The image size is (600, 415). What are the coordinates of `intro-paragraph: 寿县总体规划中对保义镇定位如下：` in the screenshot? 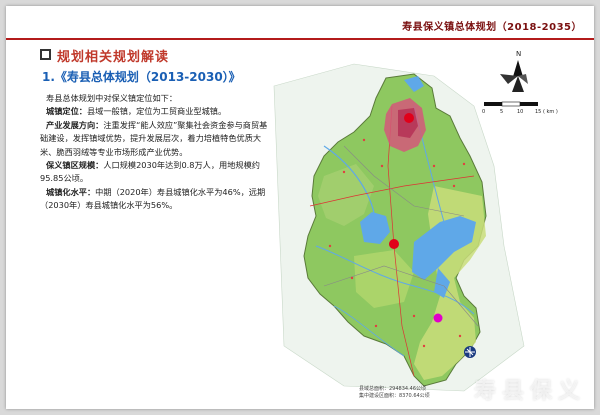 It's located at (112, 98).